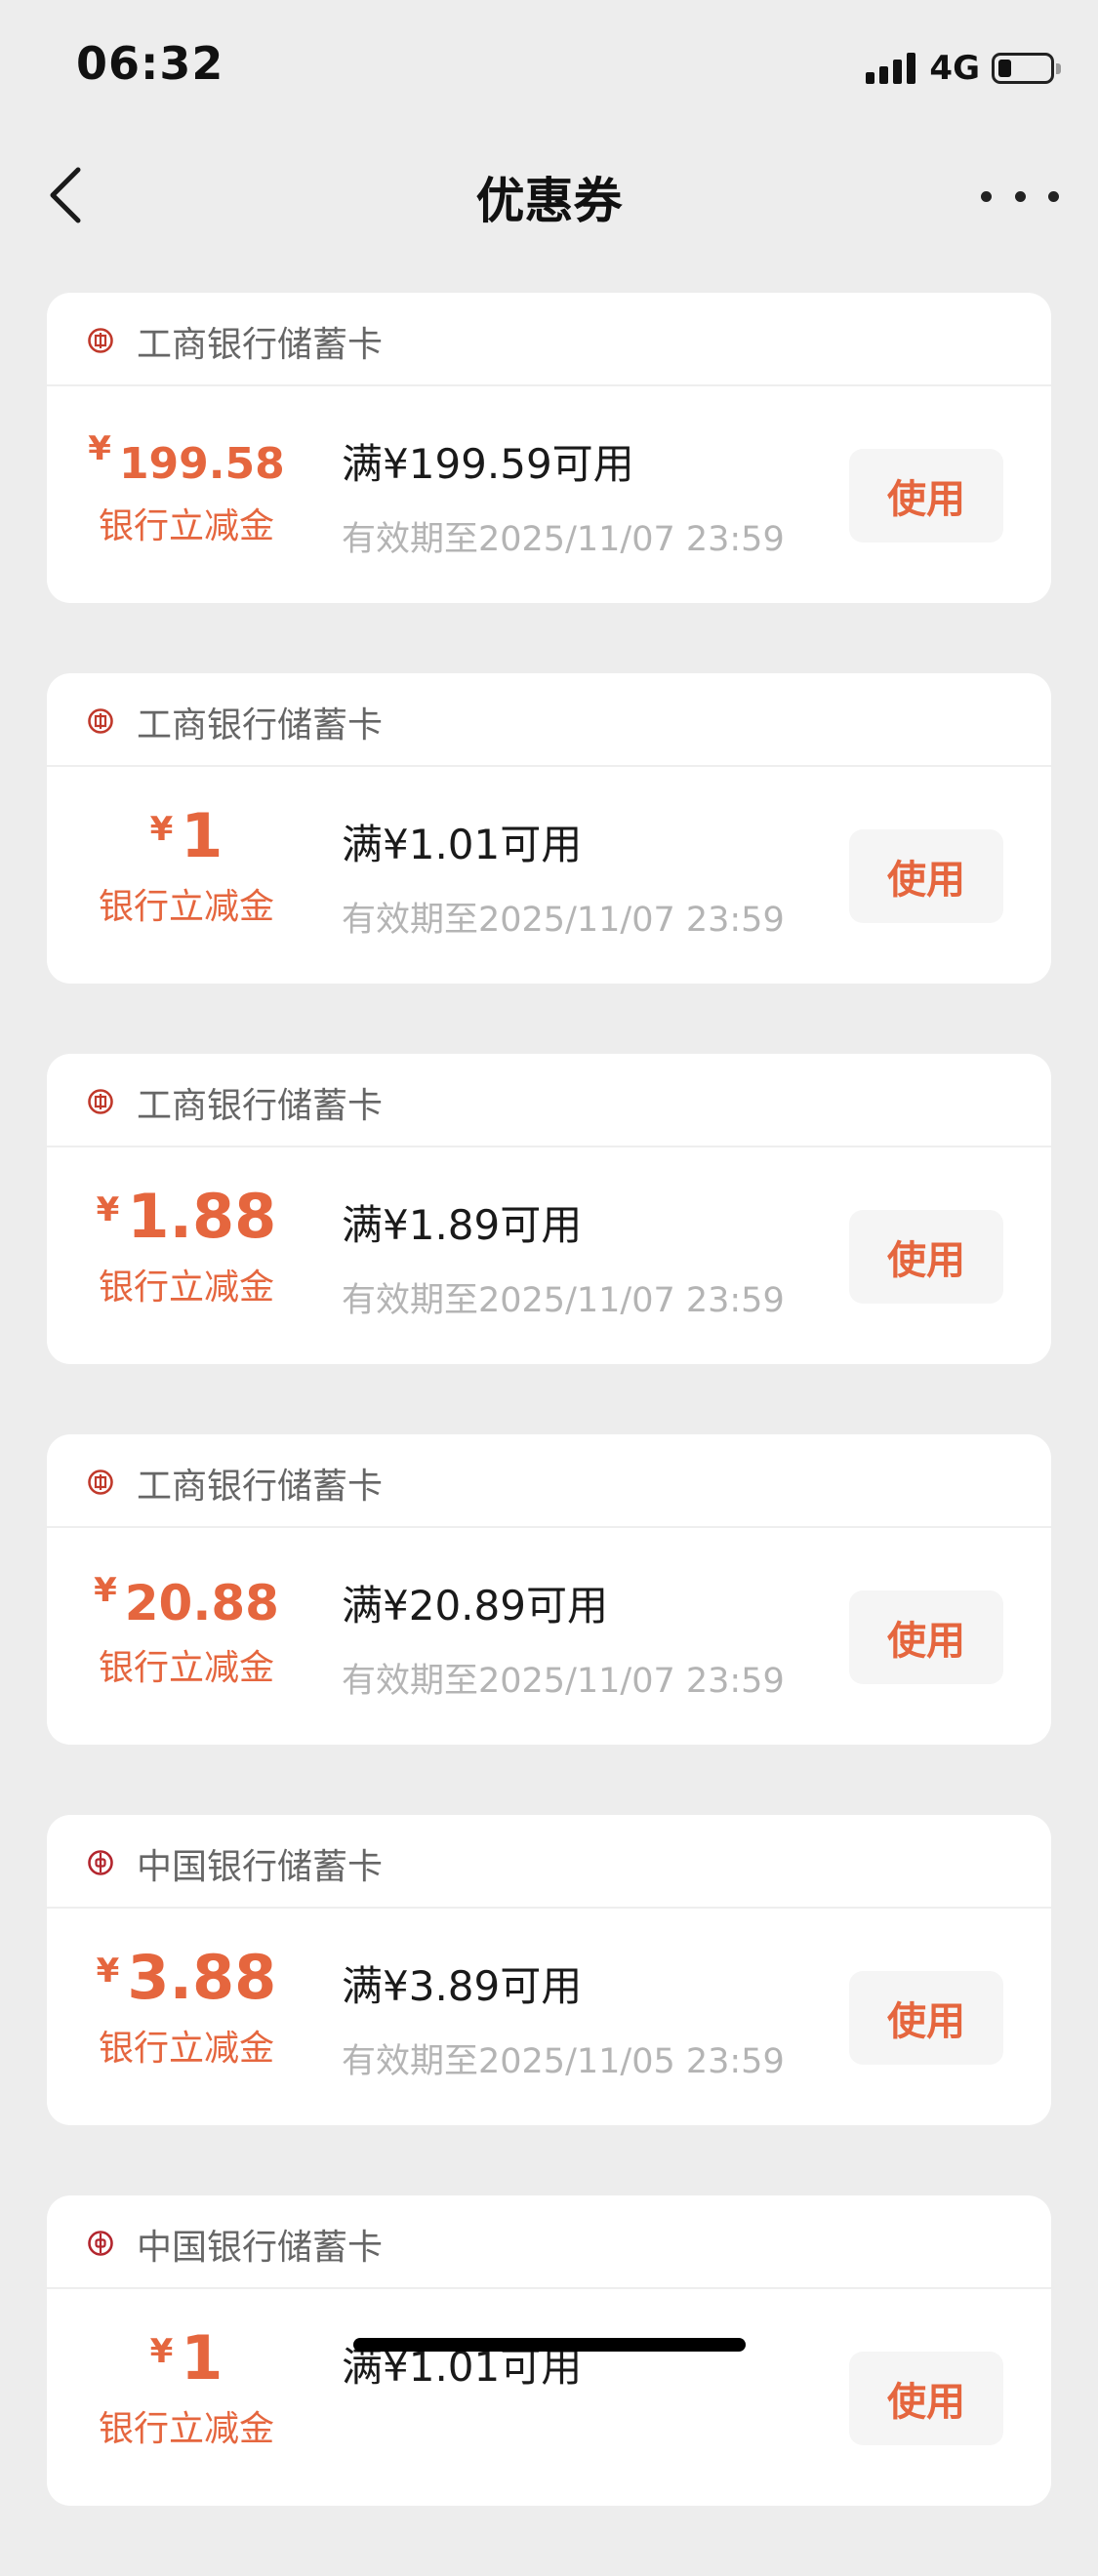 This screenshot has height=2576, width=1098. I want to click on battery-cap, so click(1058, 68).